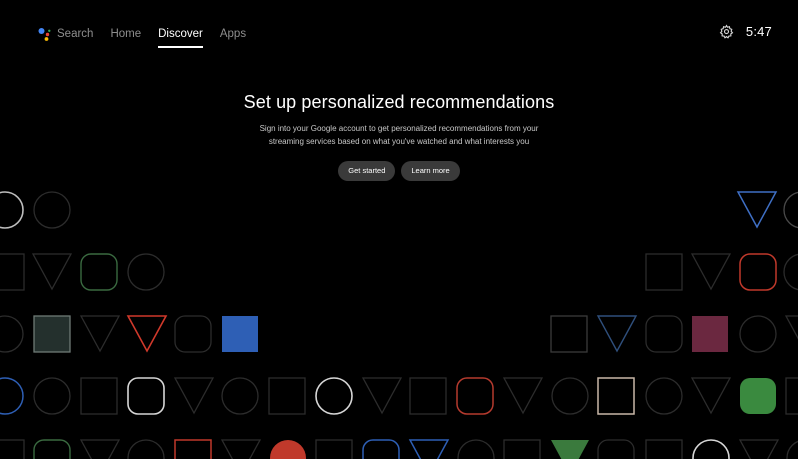 Image resolution: width=798 pixels, height=459 pixels. I want to click on get-started-button: Get started, so click(367, 171).